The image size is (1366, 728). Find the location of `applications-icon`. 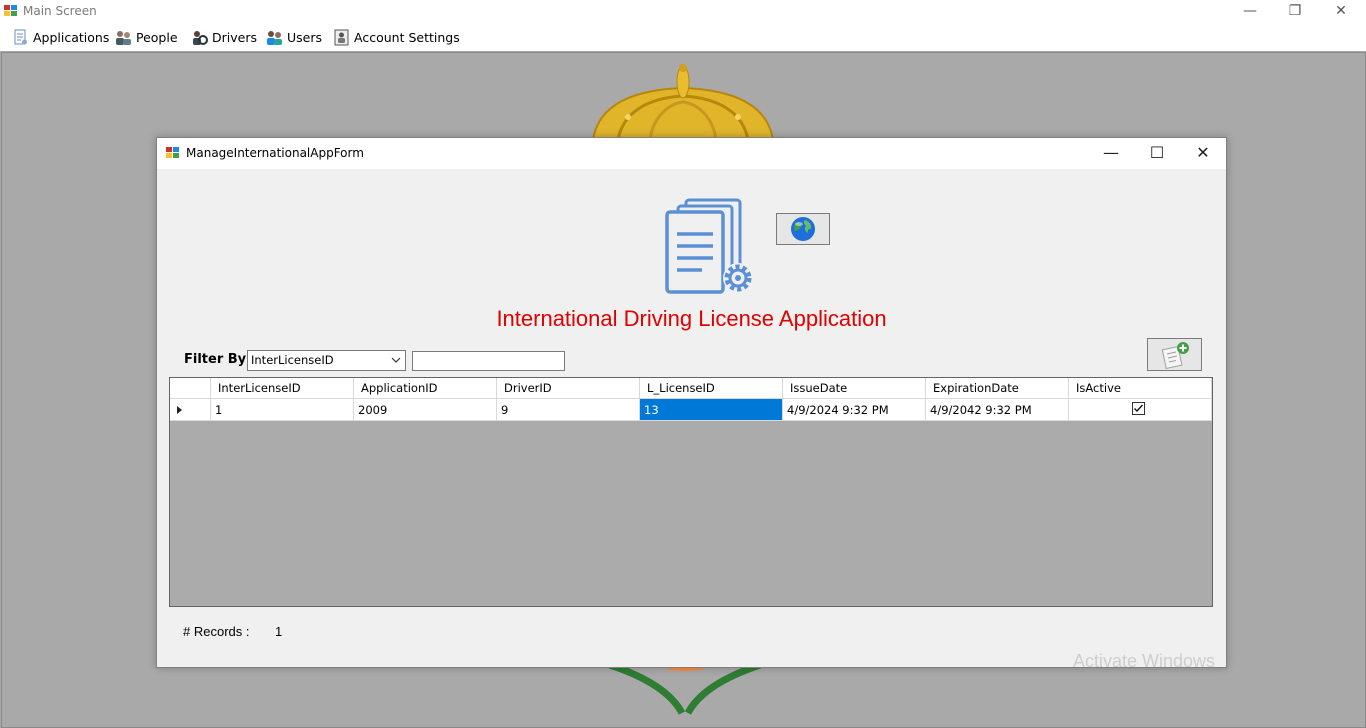

applications-icon is located at coordinates (20, 37).